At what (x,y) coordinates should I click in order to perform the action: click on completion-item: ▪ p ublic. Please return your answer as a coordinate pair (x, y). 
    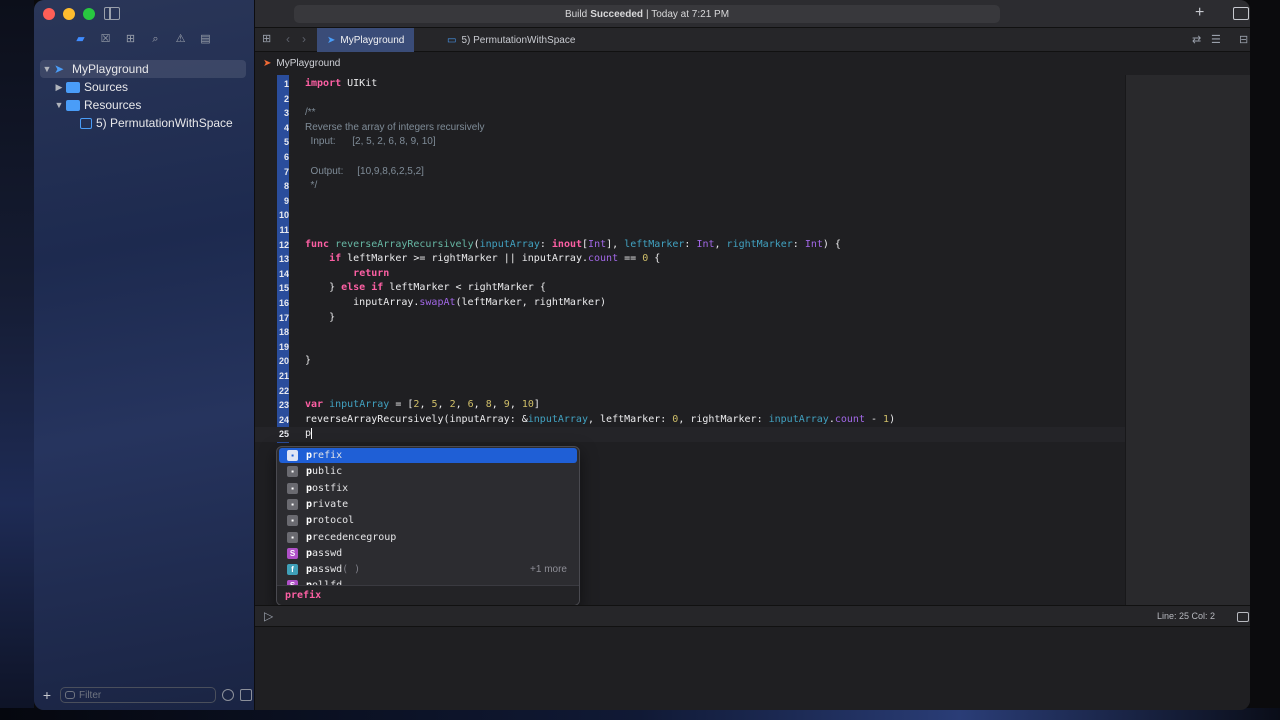
    Looking at the image, I should click on (428, 471).